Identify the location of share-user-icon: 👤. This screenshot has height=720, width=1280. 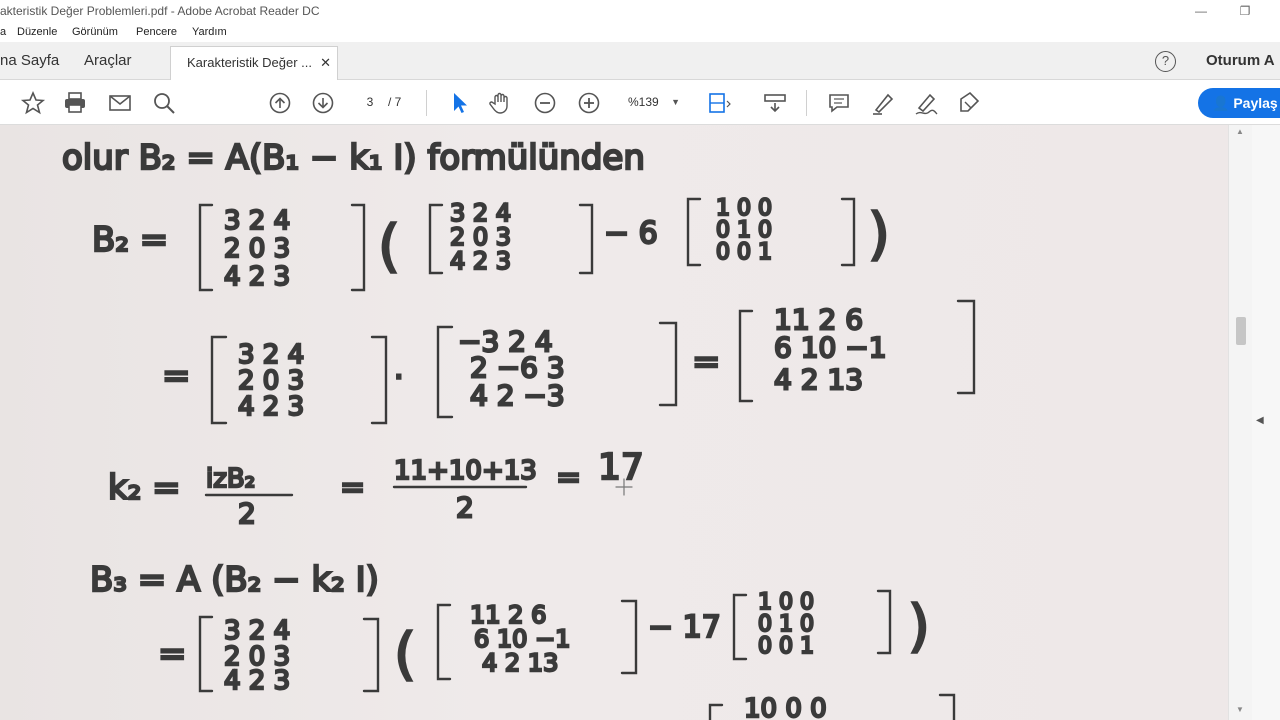
(1223, 103).